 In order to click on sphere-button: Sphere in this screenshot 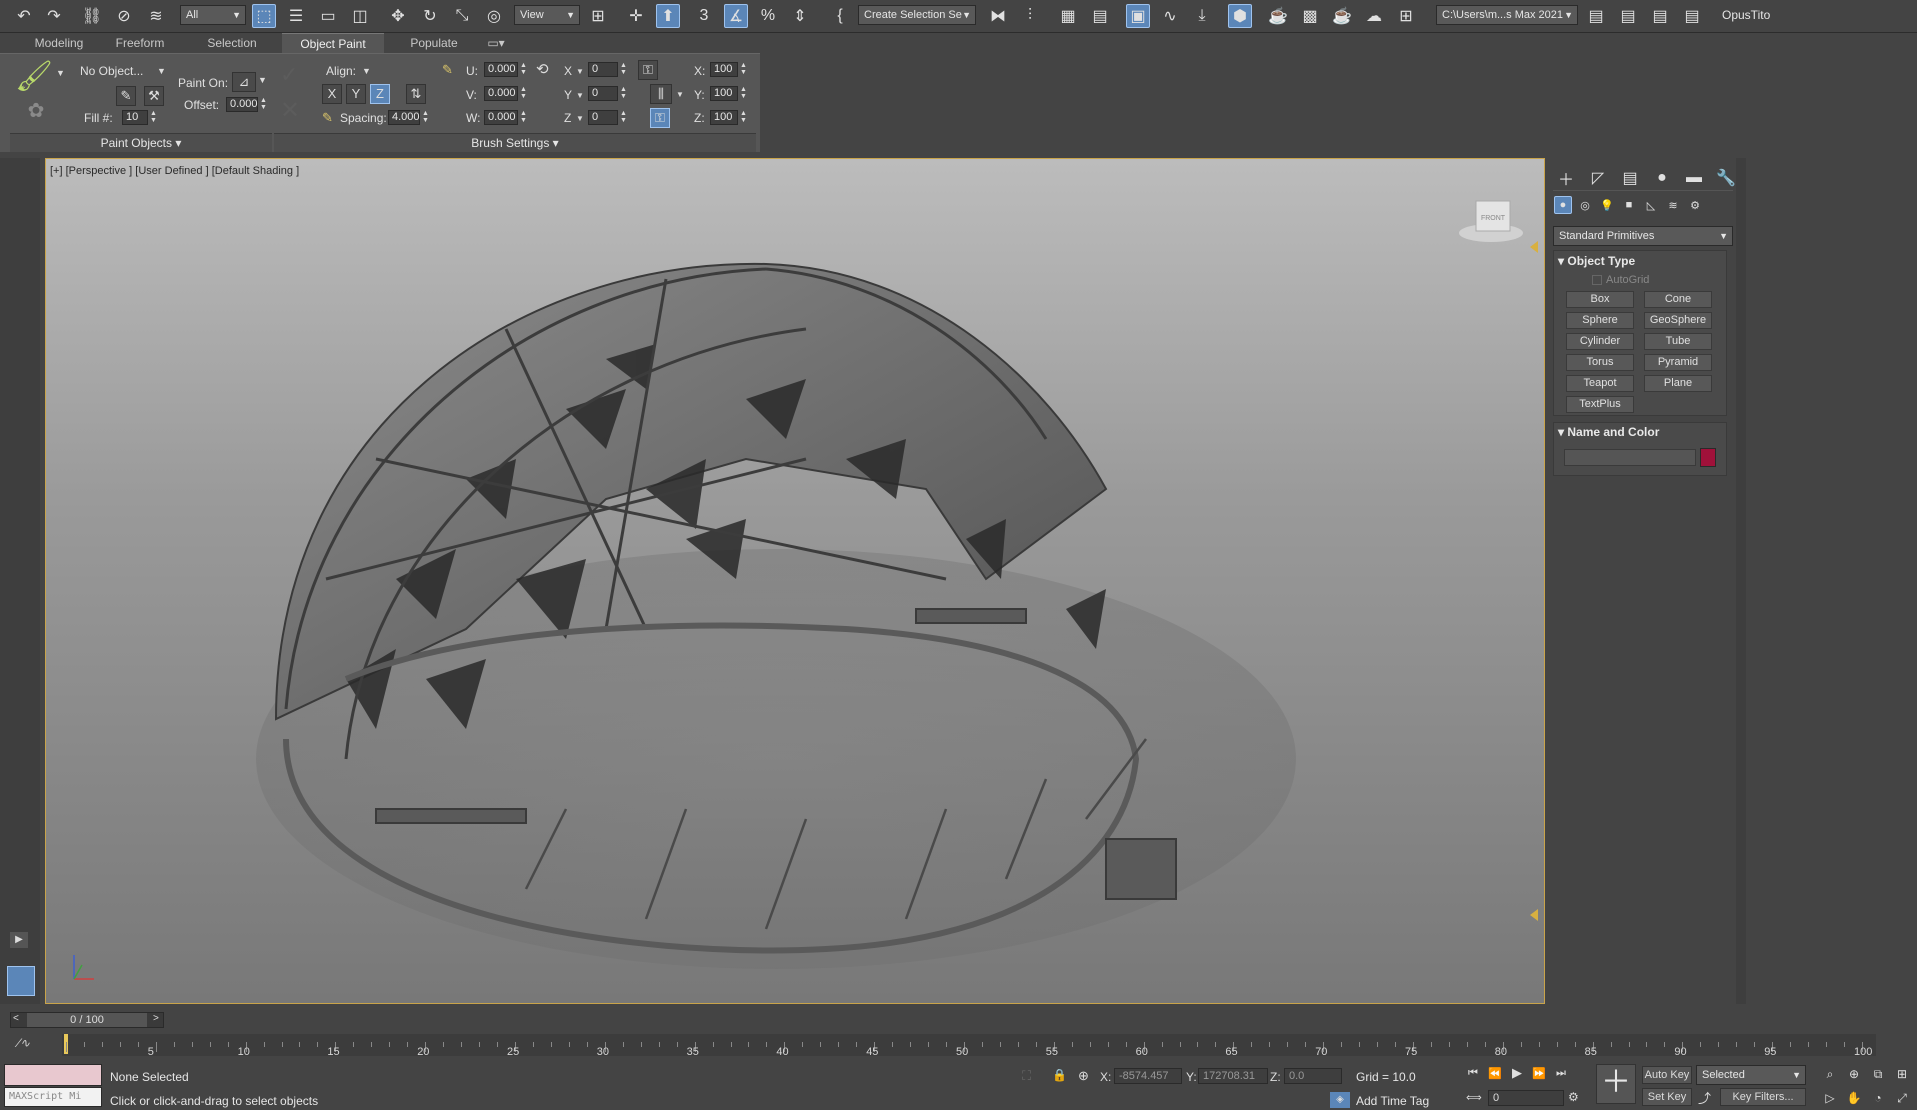, I will do `click(1600, 320)`.